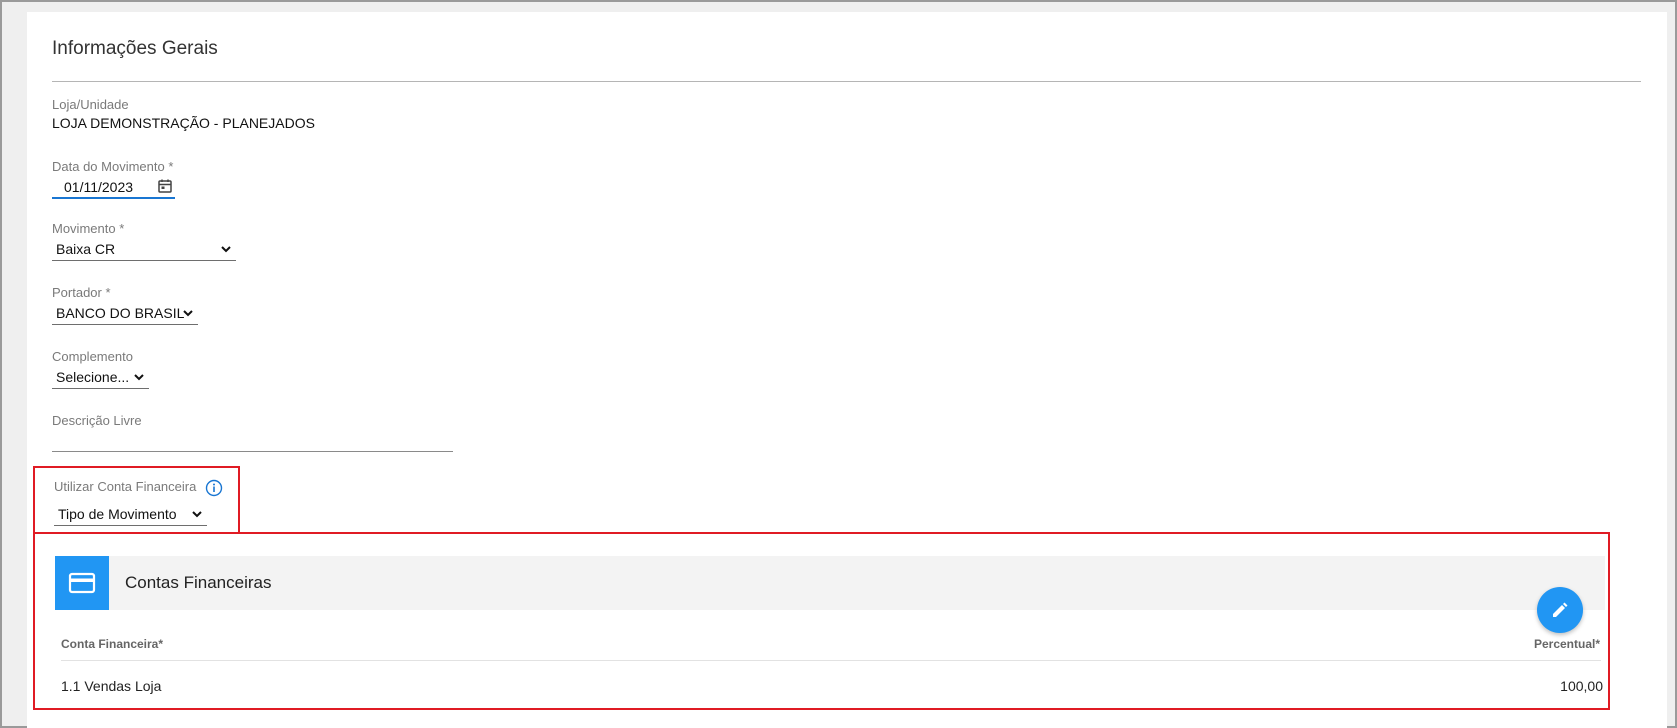 This screenshot has width=1677, height=728. Describe the element at coordinates (1566, 644) in the screenshot. I see `column-header-percentual: Percentual*` at that location.